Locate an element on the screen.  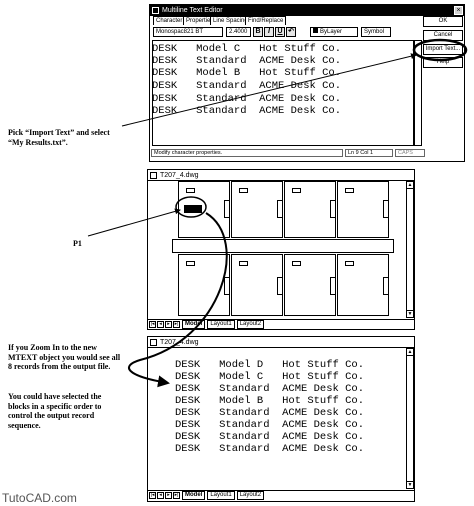
mtext-scrollbar is located at coordinates (418, 93).